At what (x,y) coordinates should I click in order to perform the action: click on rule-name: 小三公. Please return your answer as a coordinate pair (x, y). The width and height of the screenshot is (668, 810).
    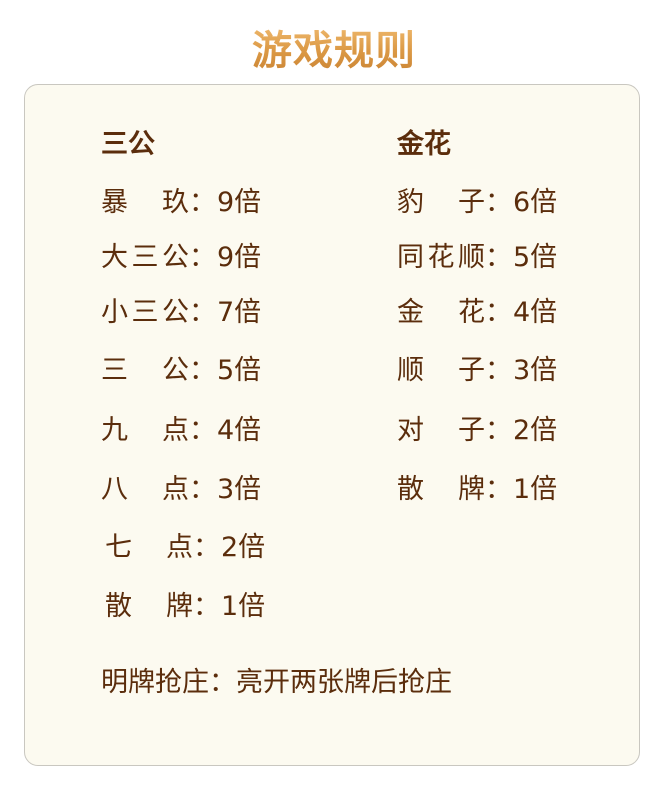
    Looking at the image, I should click on (145, 312).